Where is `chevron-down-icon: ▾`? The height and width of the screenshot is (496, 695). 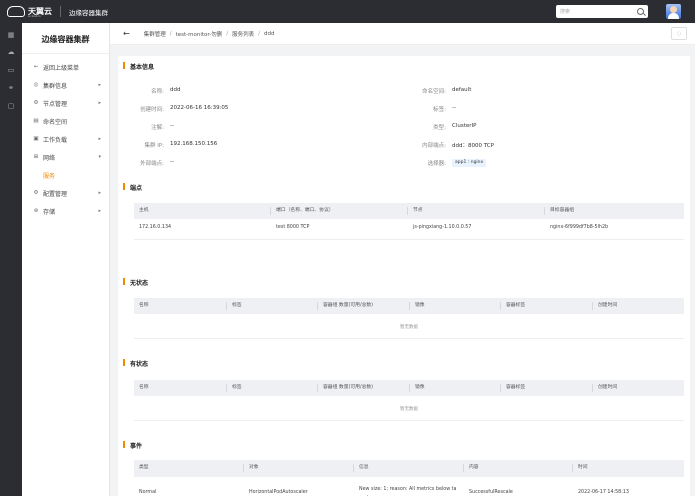
chevron-down-icon: ▾ is located at coordinates (99, 157).